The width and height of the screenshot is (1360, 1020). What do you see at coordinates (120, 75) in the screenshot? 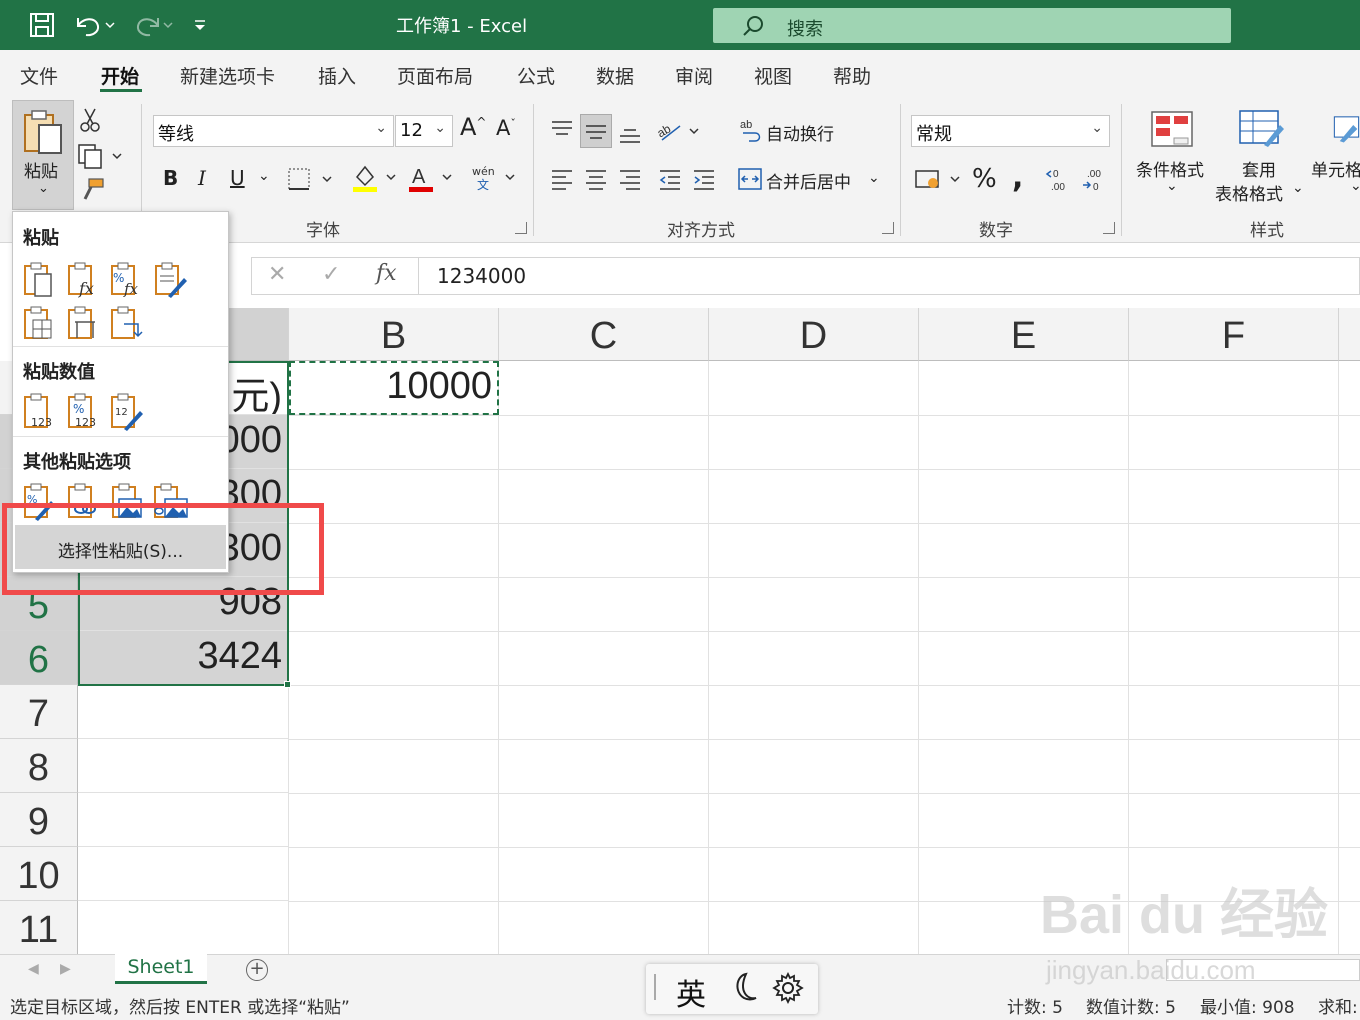
I see `tab-home: 开始` at bounding box center [120, 75].